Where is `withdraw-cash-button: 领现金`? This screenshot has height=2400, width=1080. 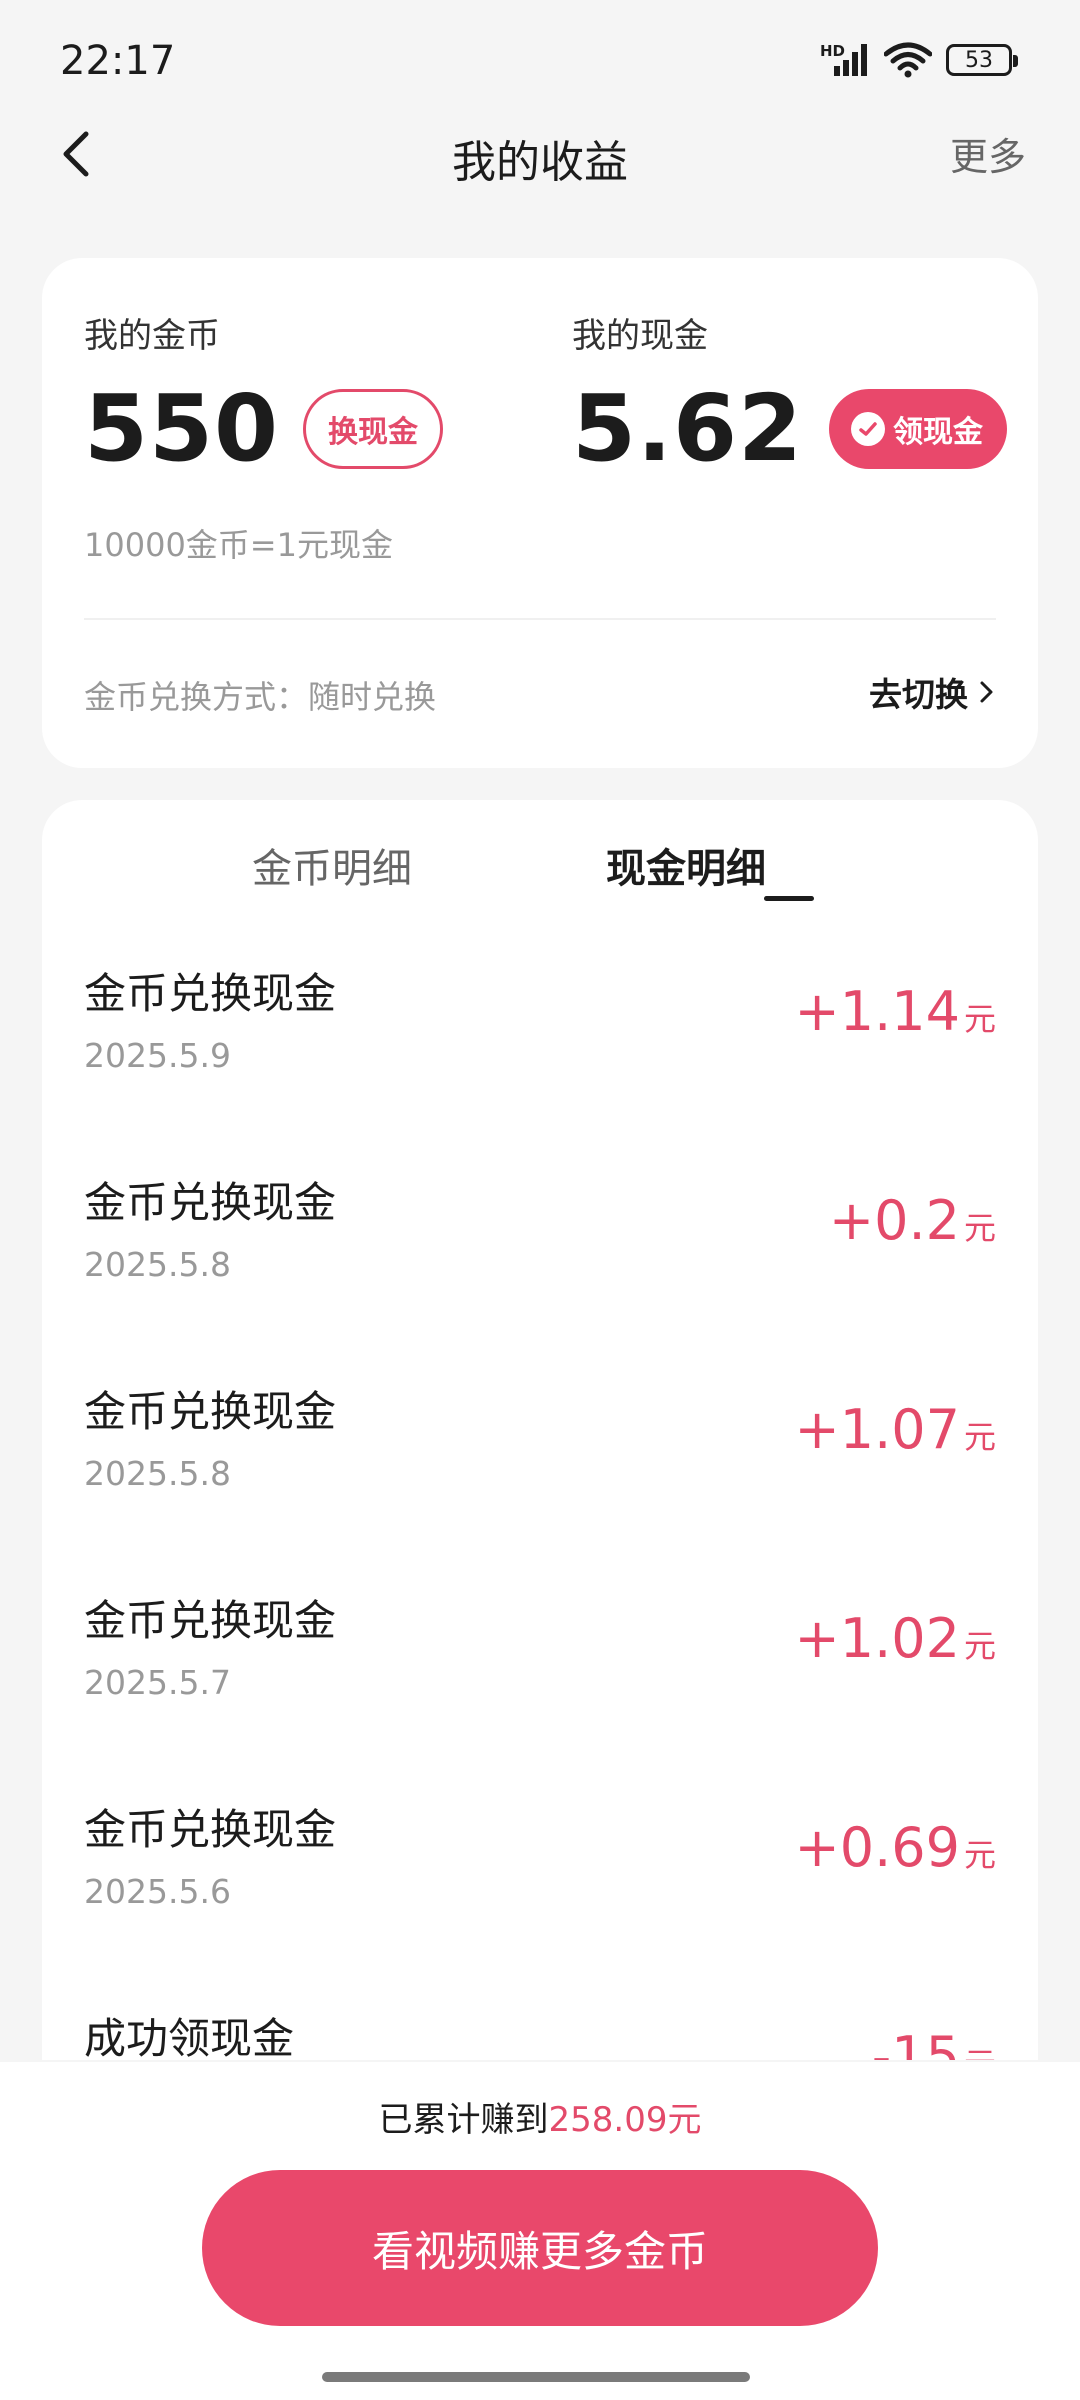 withdraw-cash-button: 领现金 is located at coordinates (918, 429).